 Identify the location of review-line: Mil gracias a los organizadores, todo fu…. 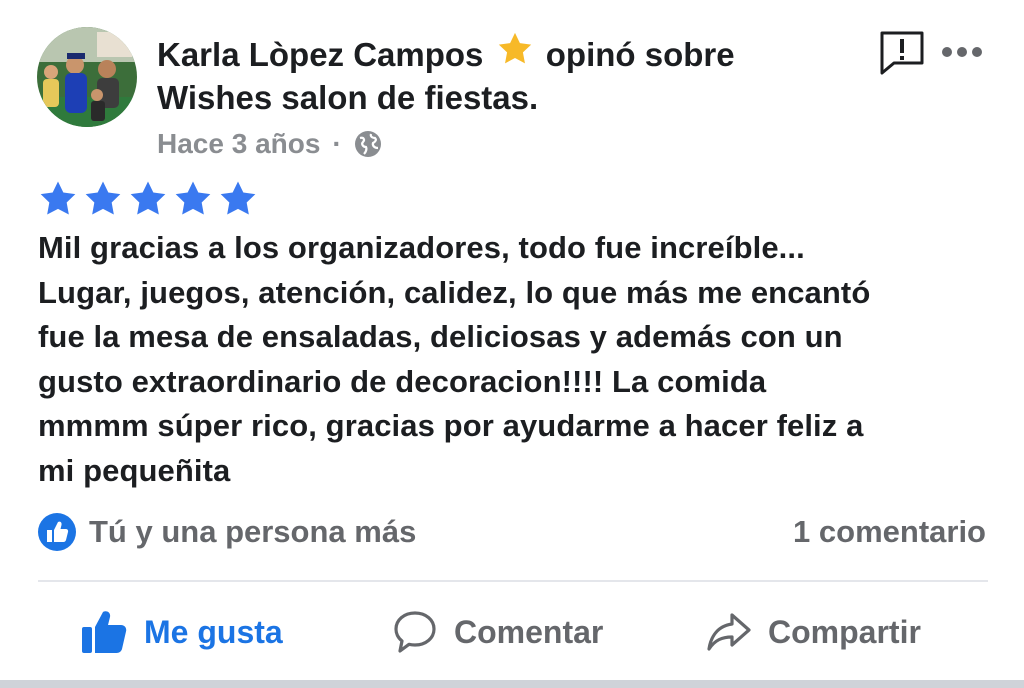
(421, 247).